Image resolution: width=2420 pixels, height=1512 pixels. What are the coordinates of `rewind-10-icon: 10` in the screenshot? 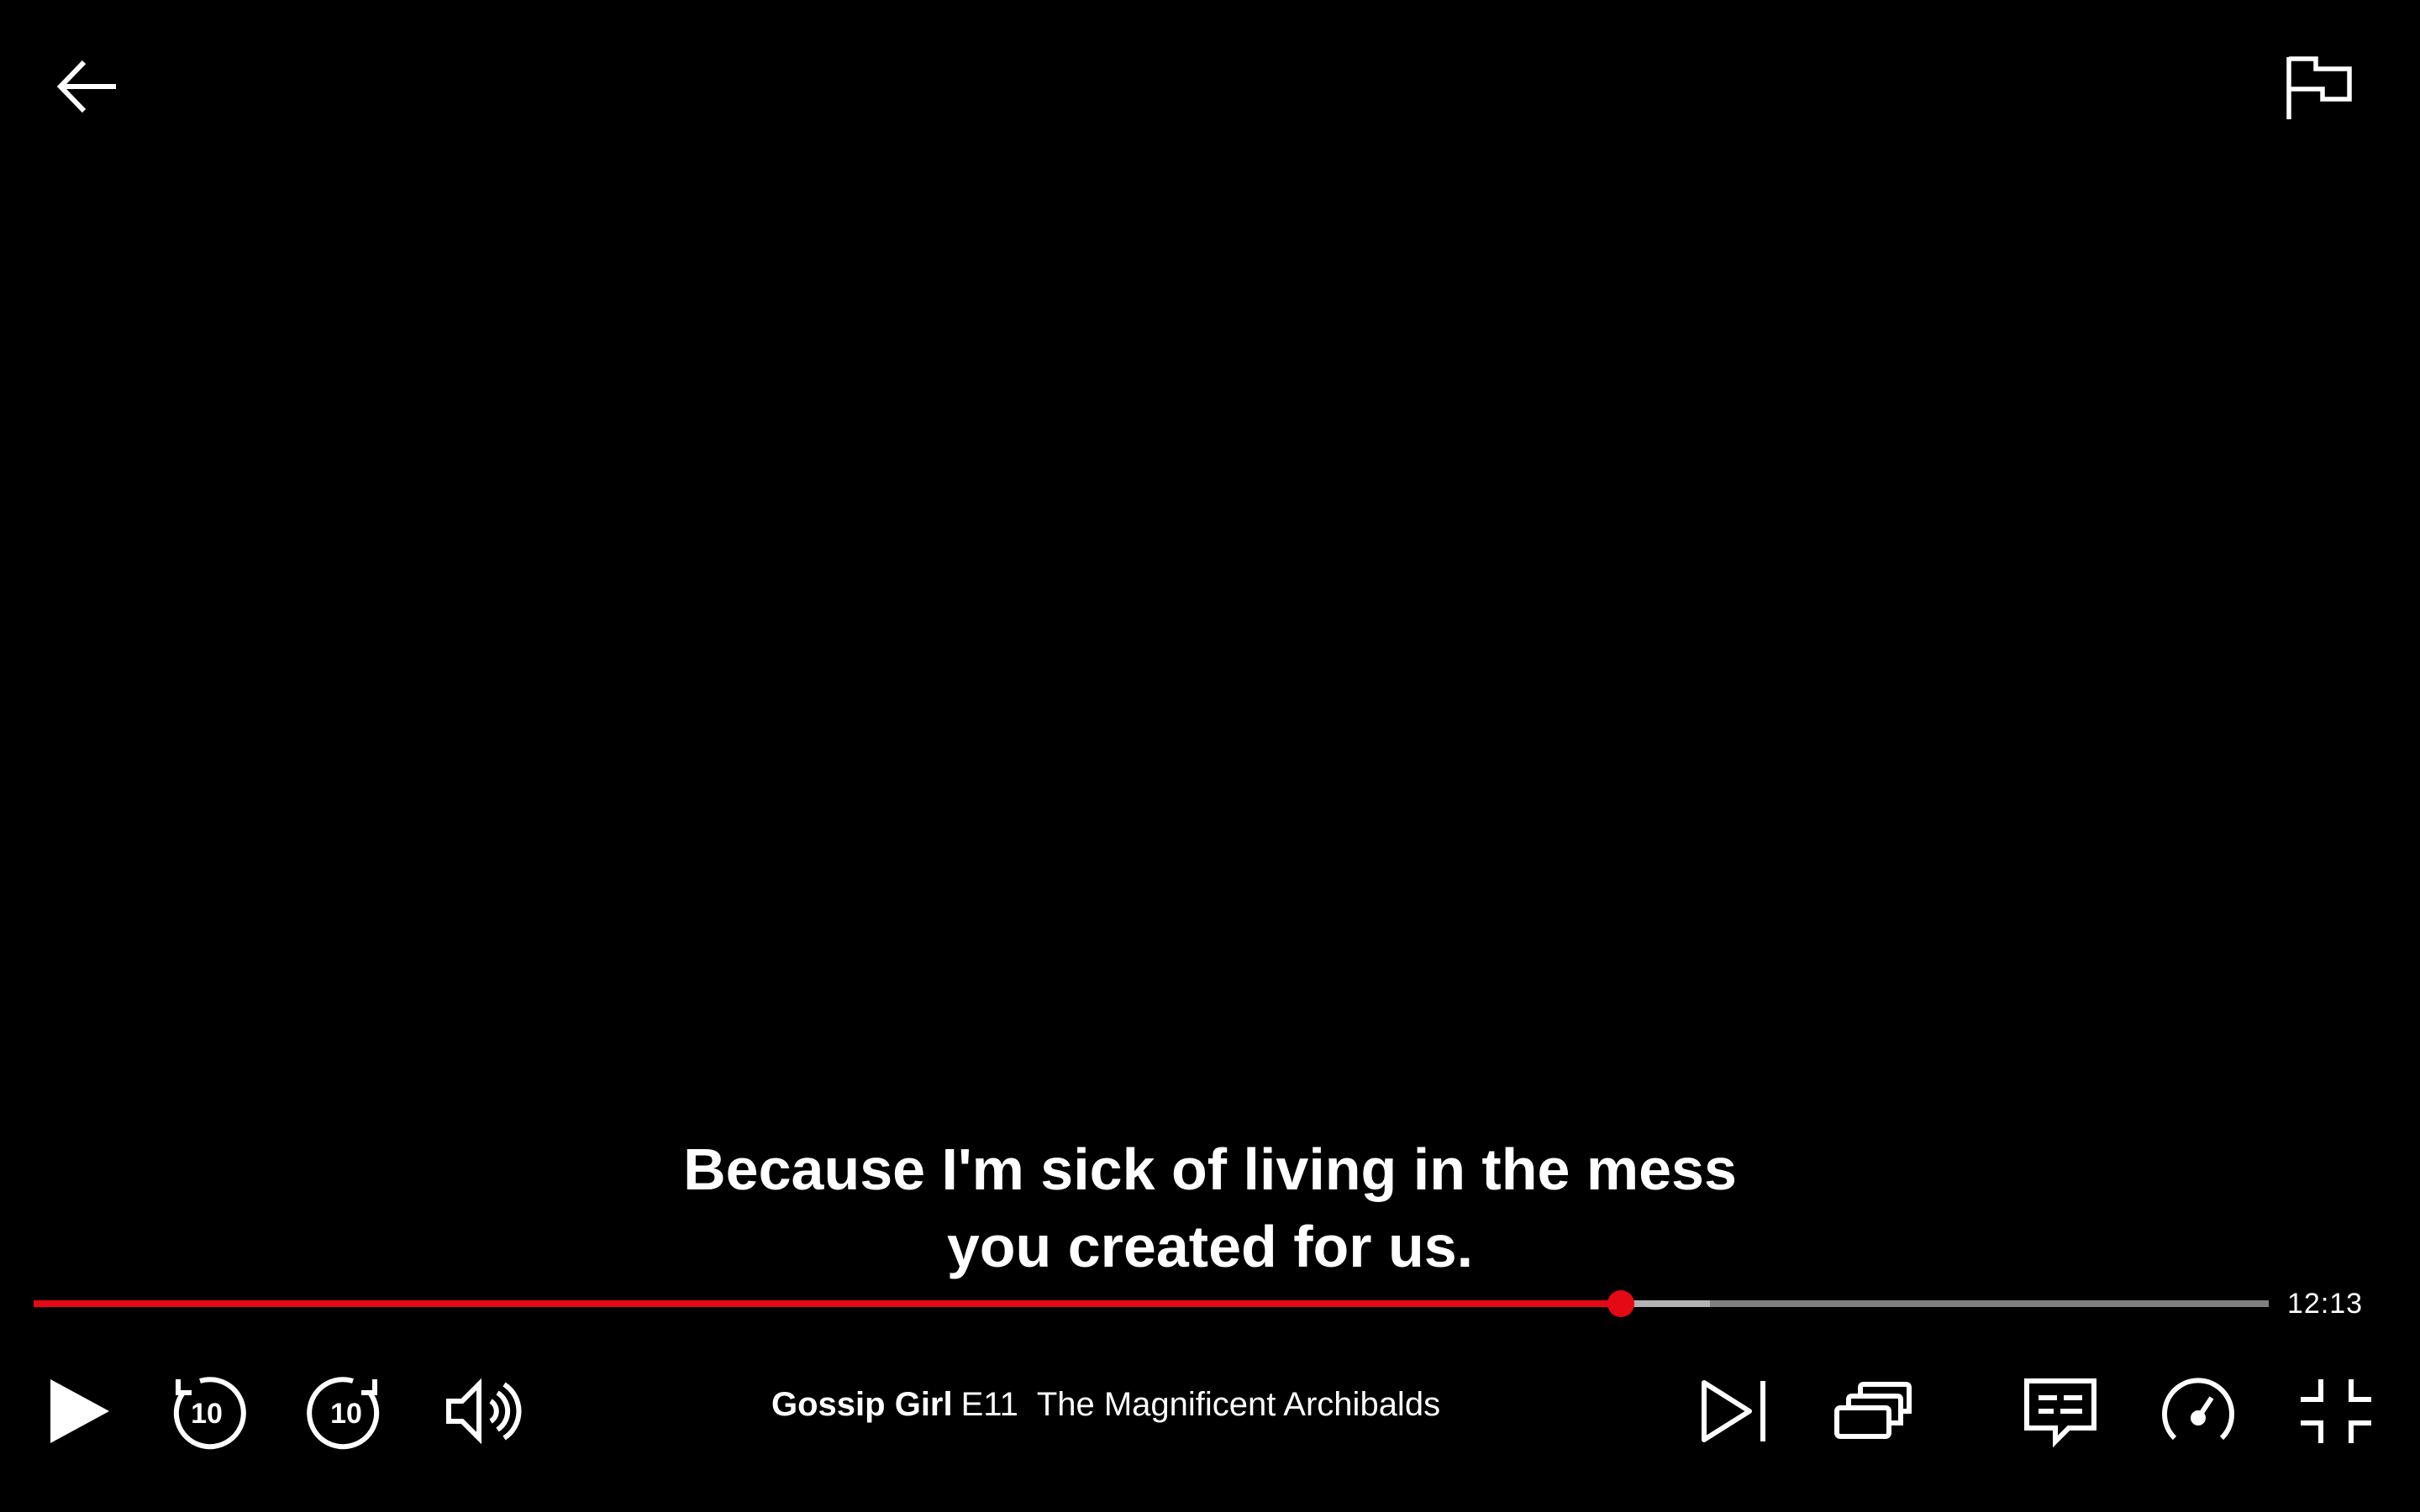 It's located at (210, 1413).